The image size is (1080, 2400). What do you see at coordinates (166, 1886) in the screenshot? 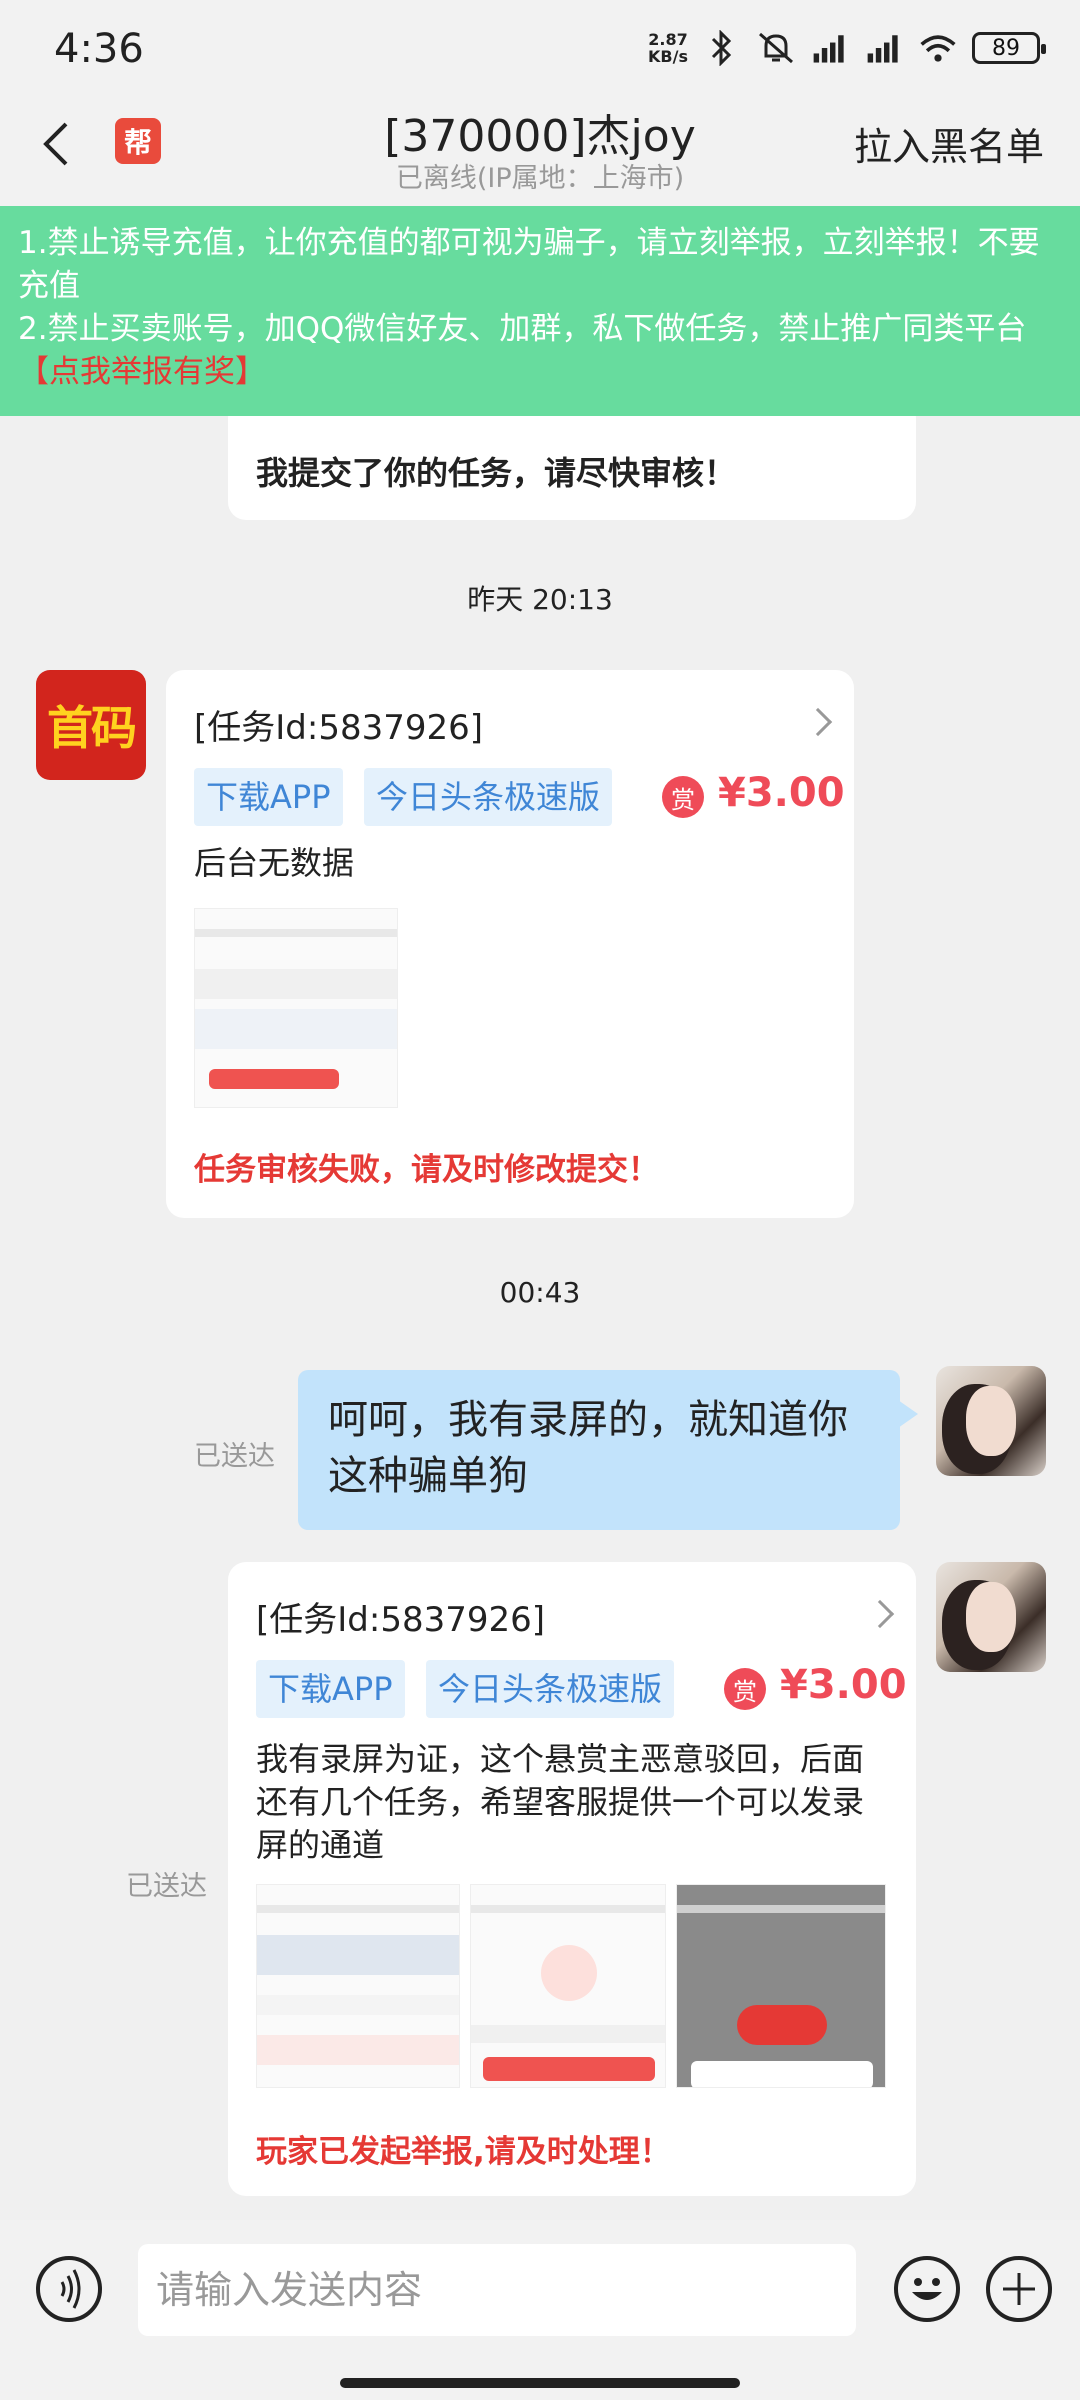
I see `delivered-status-2: 已送达` at bounding box center [166, 1886].